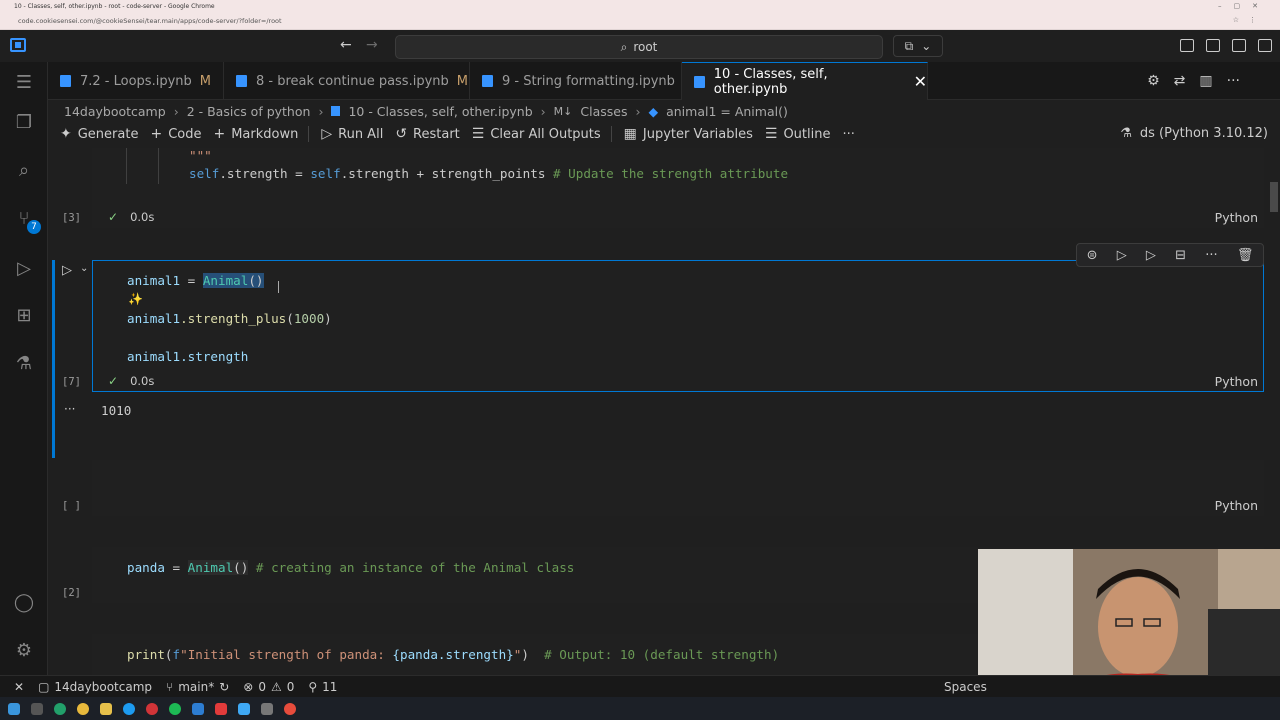 The image size is (1280, 720). What do you see at coordinates (115, 111) in the screenshot?
I see `breadcrumb-item: 14daybootcamp` at bounding box center [115, 111].